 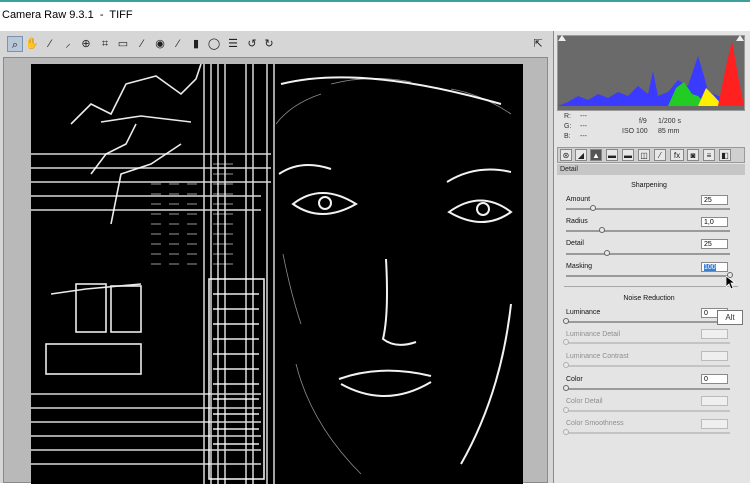 What do you see at coordinates (649, 275) in the screenshot?
I see `masking-slider` at bounding box center [649, 275].